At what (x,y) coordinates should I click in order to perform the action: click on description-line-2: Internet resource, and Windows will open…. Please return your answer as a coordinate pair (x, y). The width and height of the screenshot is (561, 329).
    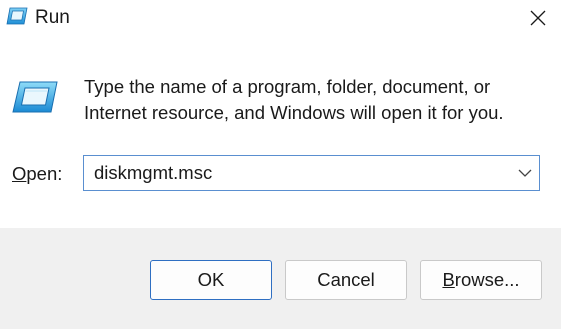
    Looking at the image, I should click on (294, 112).